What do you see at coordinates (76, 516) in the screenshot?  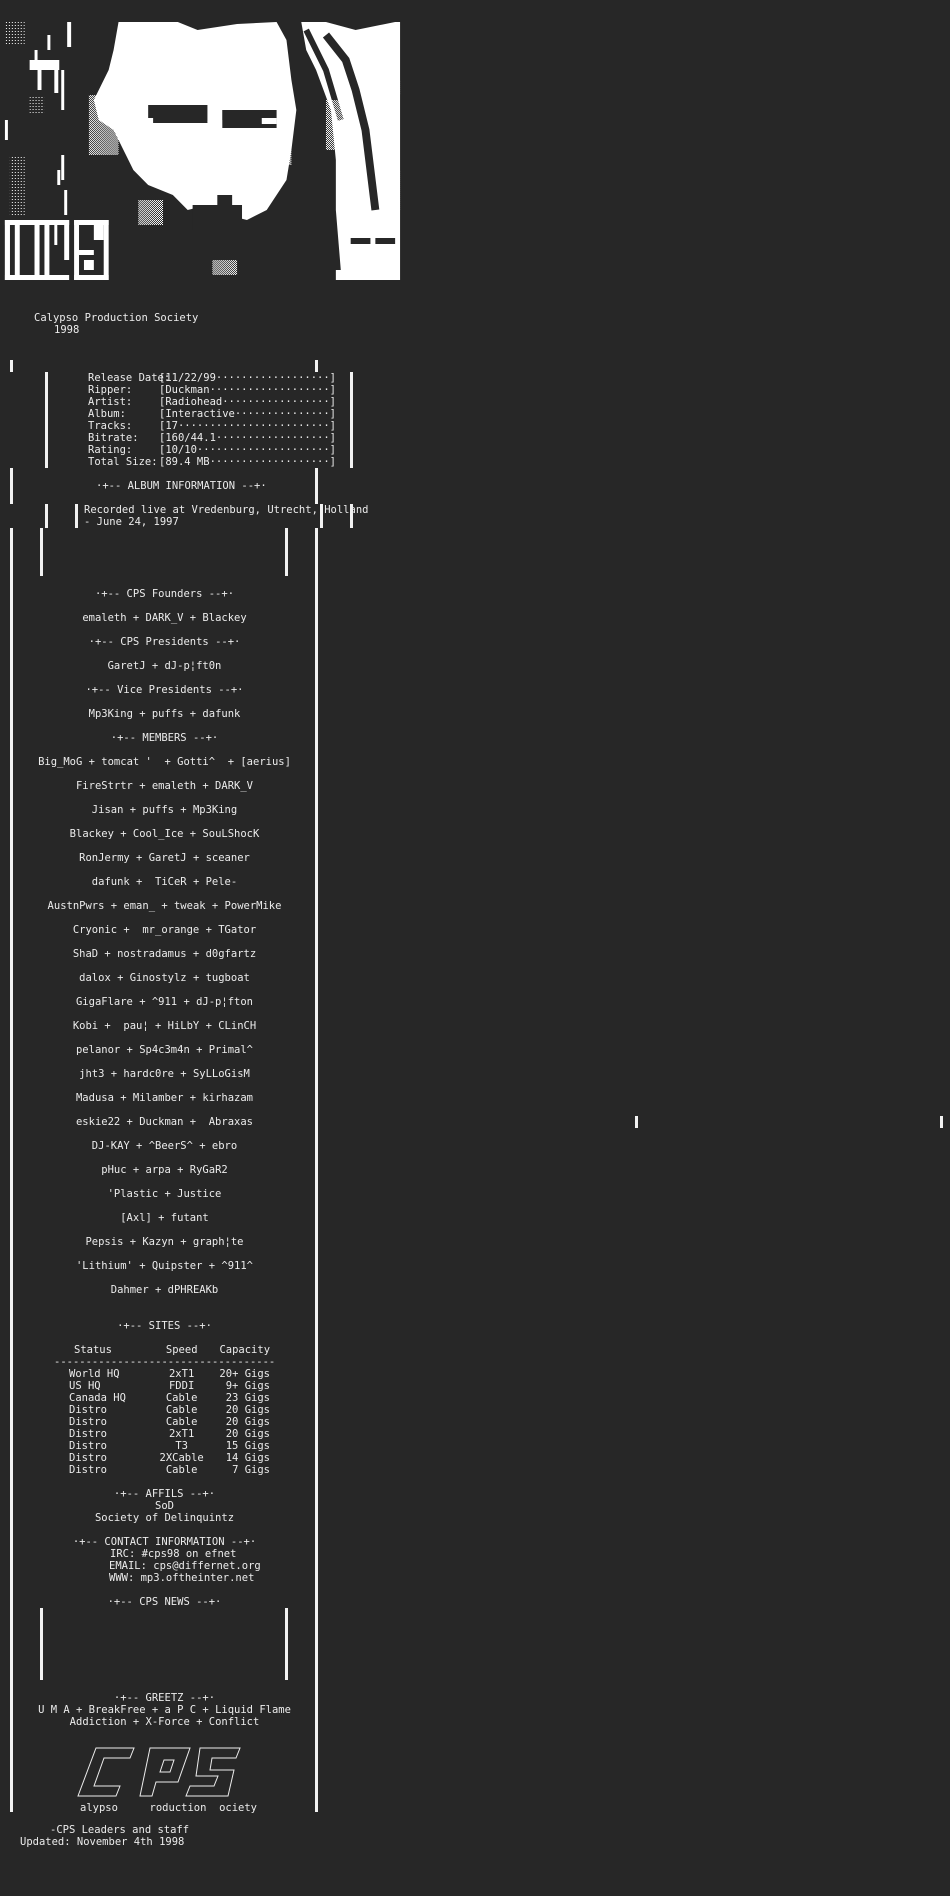 I see `album-info-border-left` at bounding box center [76, 516].